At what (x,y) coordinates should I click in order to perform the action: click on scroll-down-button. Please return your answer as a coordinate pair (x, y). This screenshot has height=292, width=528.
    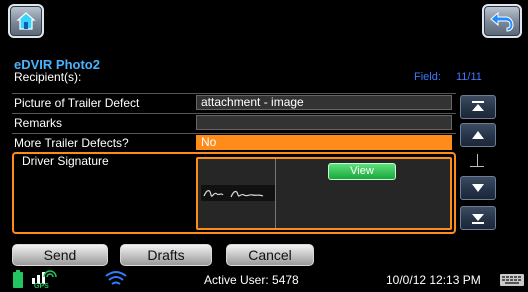
    Looking at the image, I should click on (478, 188).